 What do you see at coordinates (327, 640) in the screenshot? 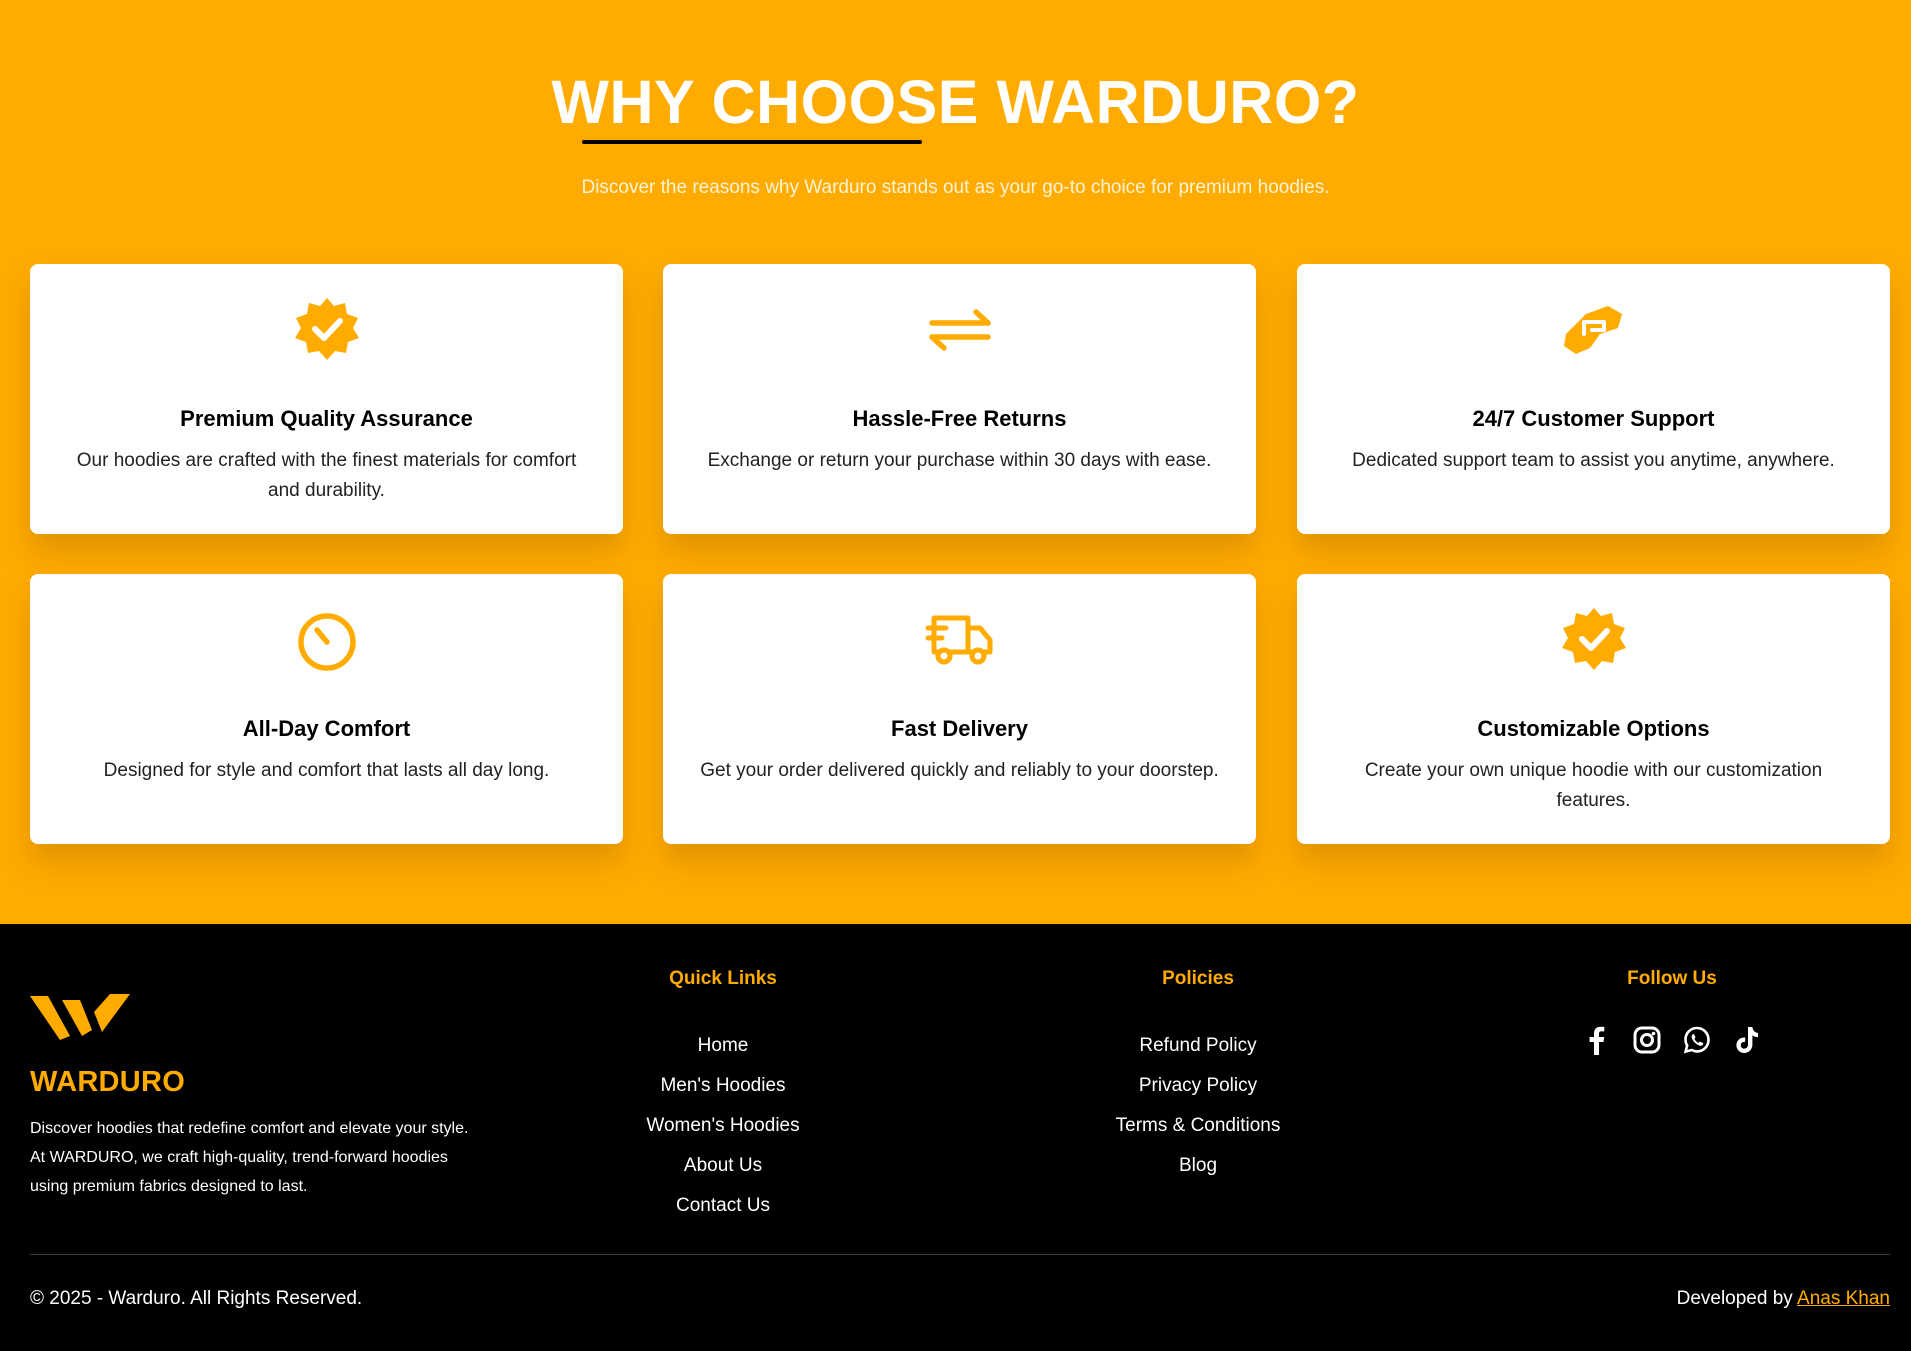
I see `stopwatch-icon` at bounding box center [327, 640].